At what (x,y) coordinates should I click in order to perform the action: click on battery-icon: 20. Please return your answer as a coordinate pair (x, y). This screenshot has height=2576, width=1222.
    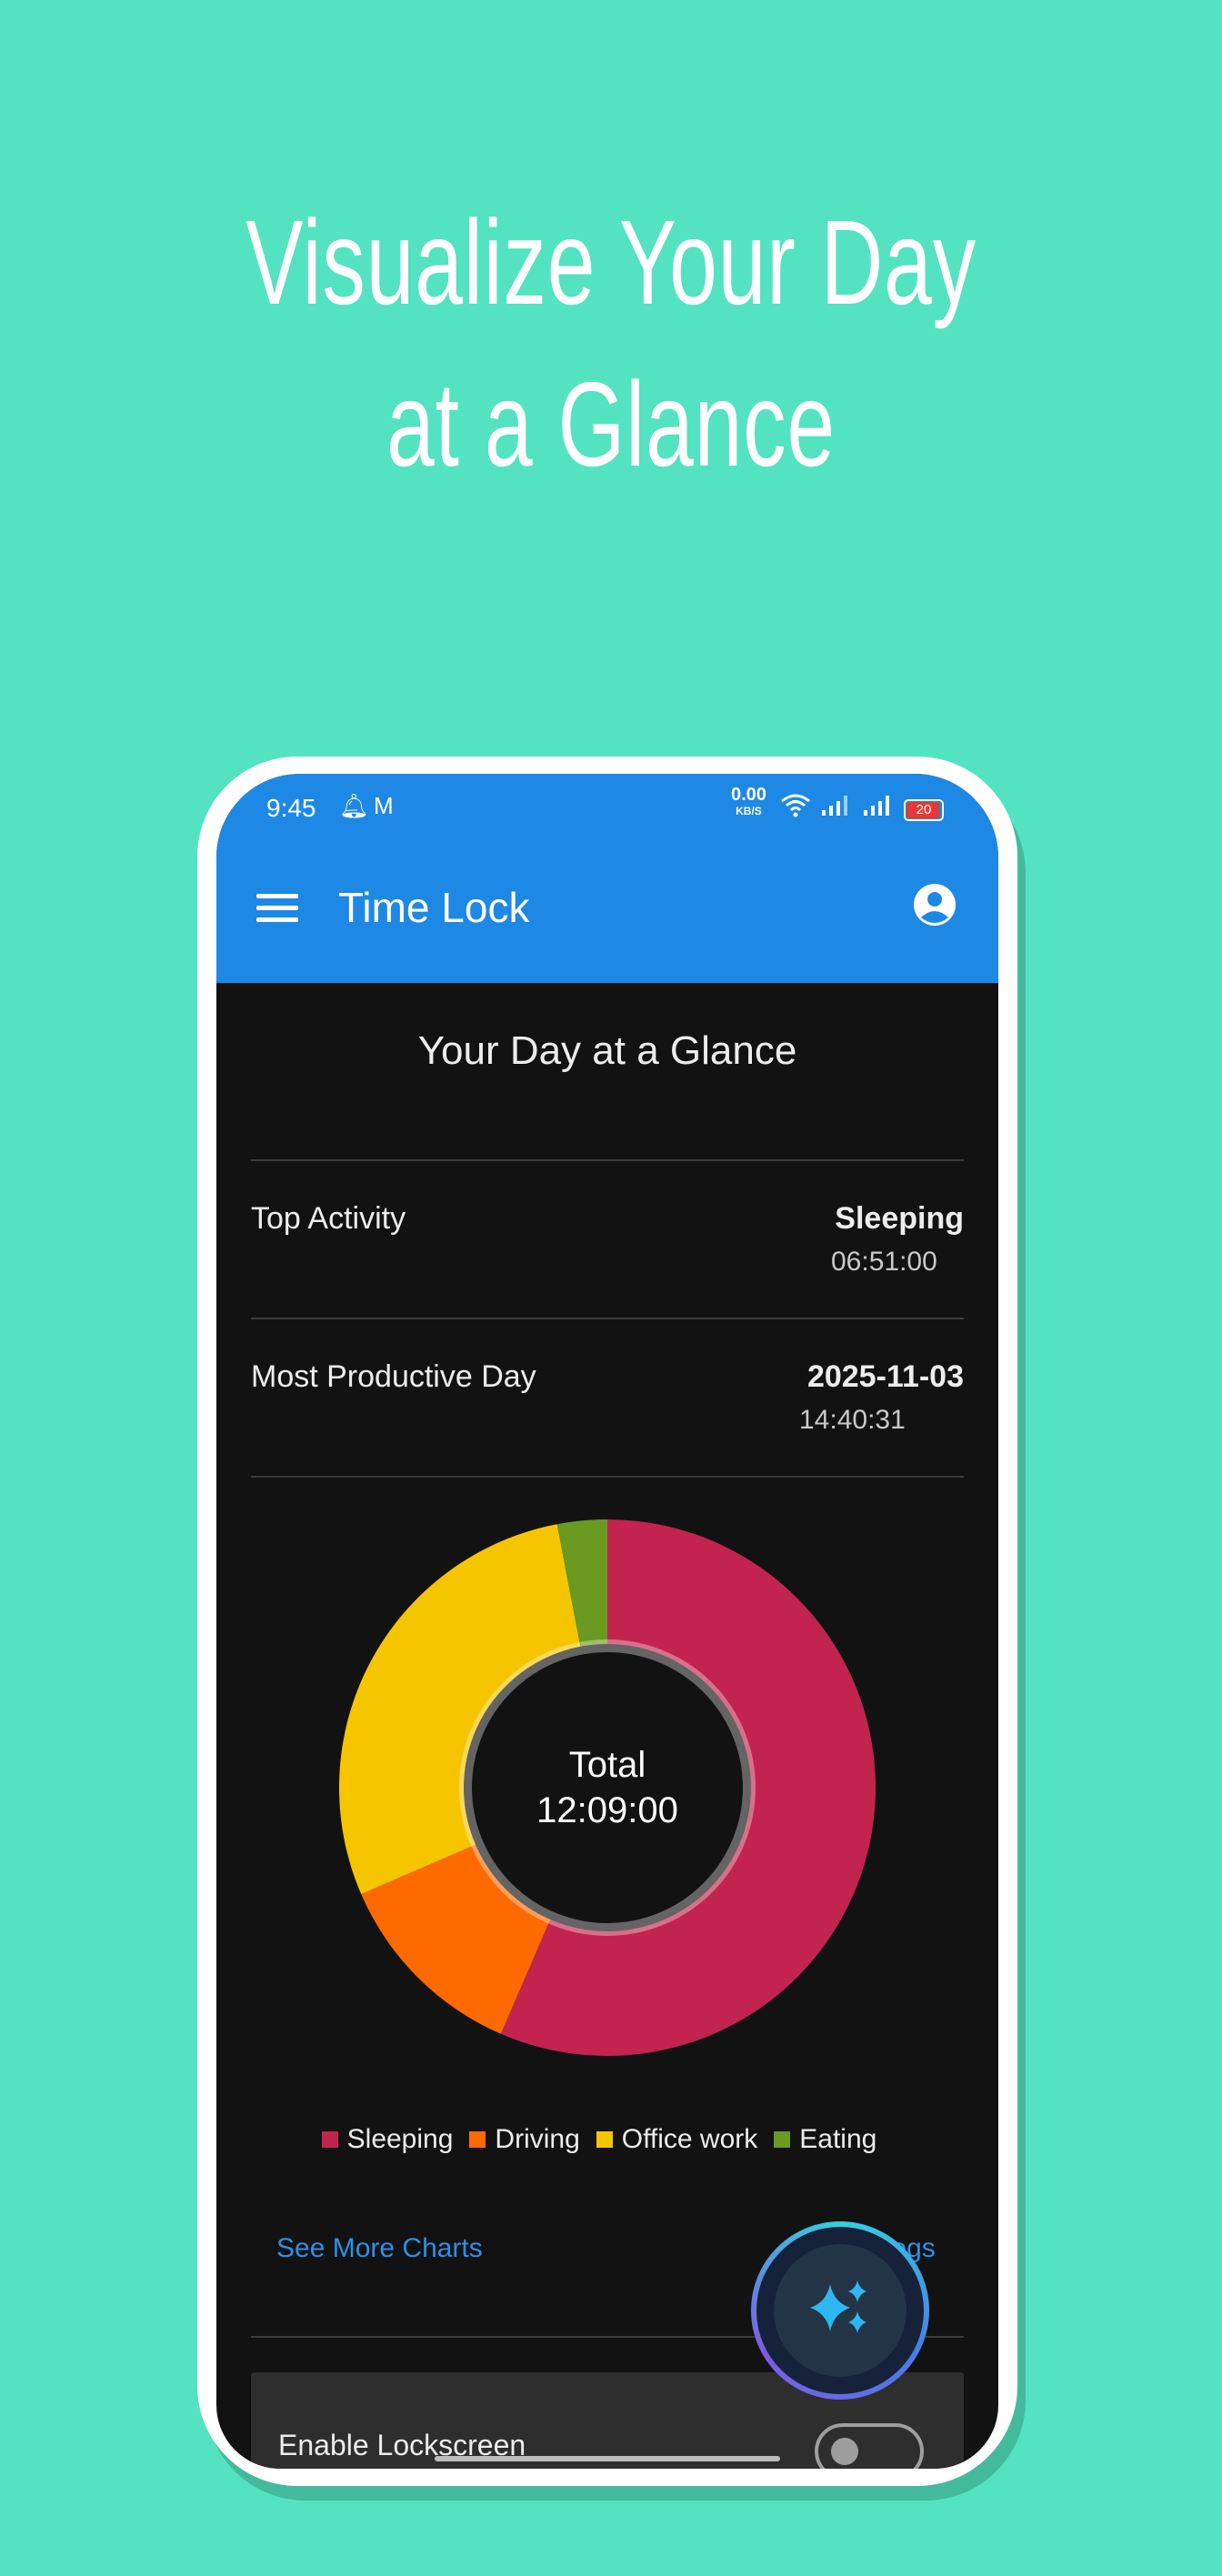
    Looking at the image, I should click on (924, 810).